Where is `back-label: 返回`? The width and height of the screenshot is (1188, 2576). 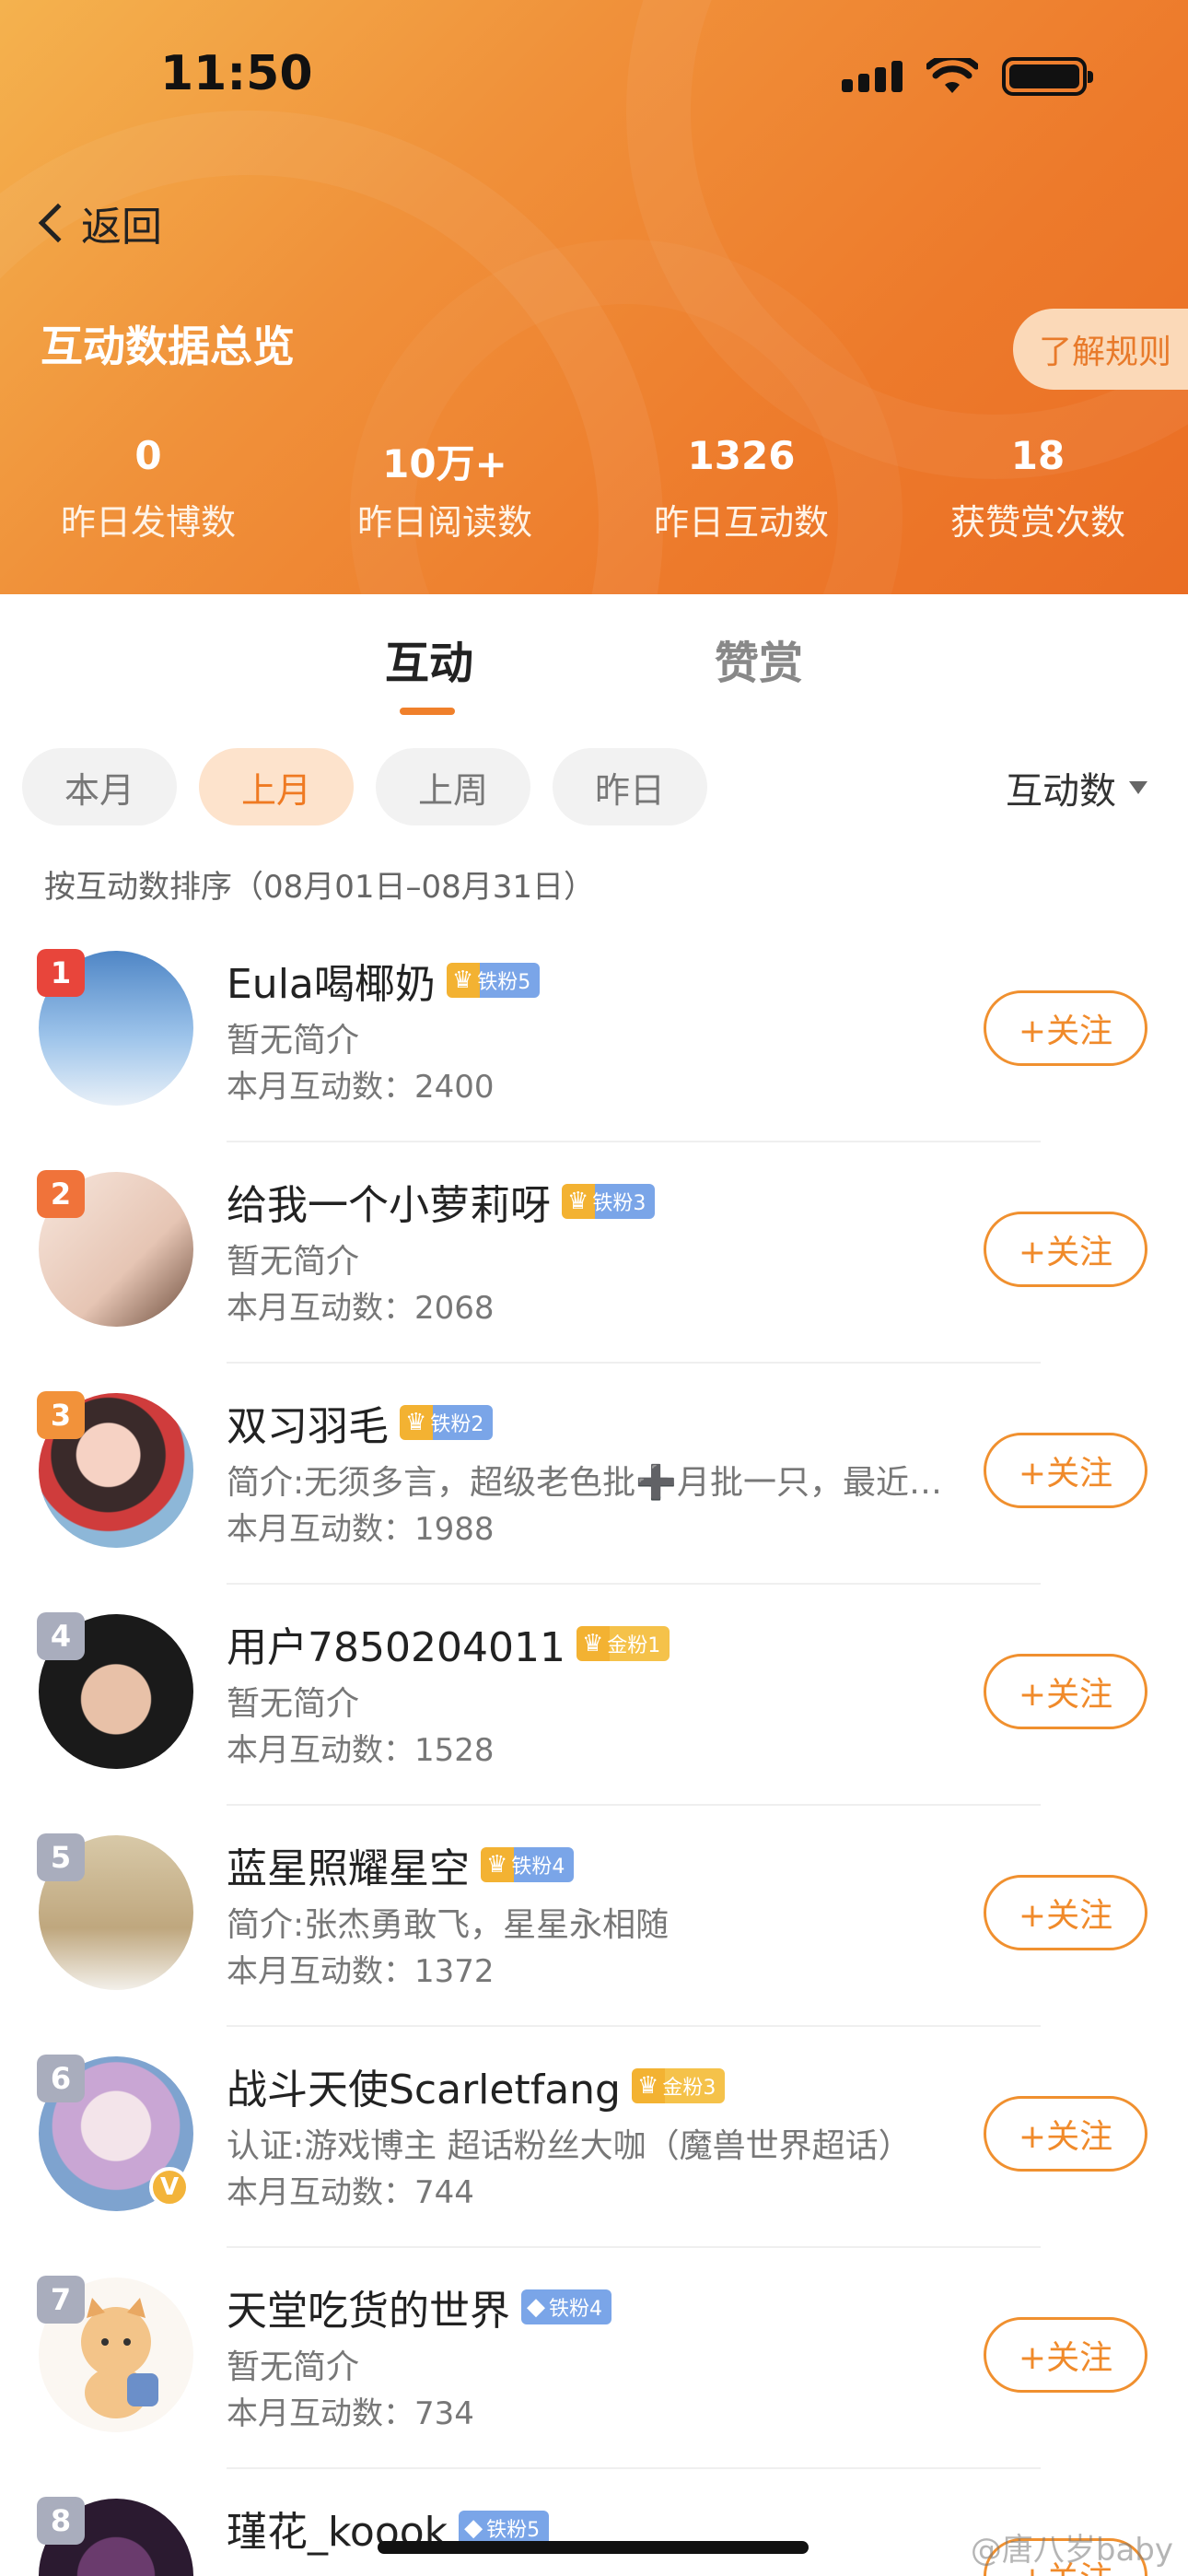
back-label: 返回 is located at coordinates (121, 227).